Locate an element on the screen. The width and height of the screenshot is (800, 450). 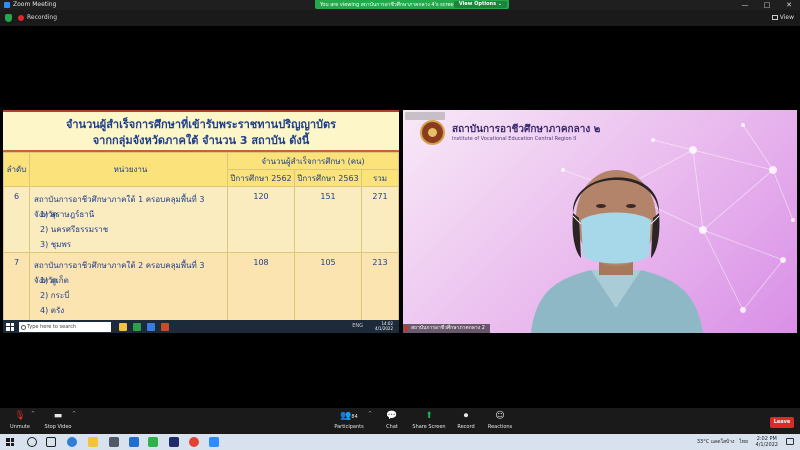
remote-tray-lang: ENG is located at coordinates (357, 326).